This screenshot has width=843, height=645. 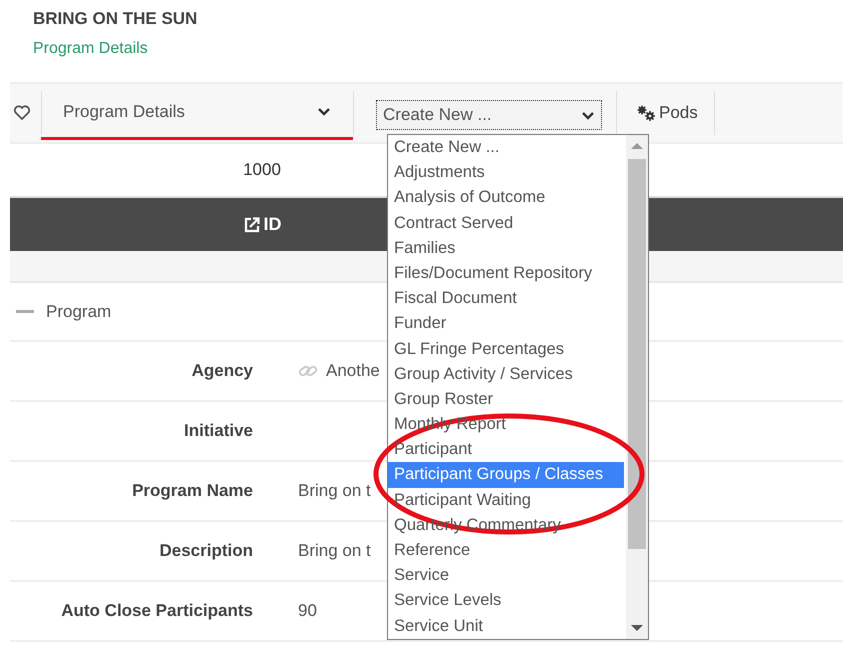 I want to click on dropdown-option: Files/Document Repository, so click(x=506, y=273).